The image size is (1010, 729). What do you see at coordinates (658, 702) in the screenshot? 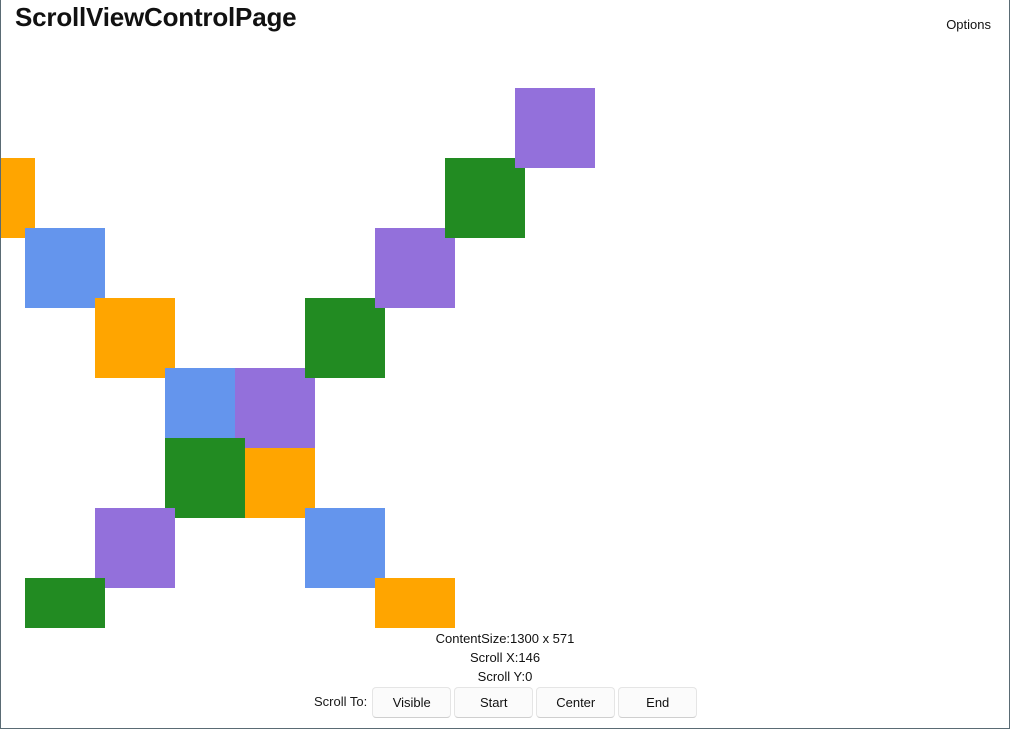
I see `scroll-to-end-button: End` at bounding box center [658, 702].